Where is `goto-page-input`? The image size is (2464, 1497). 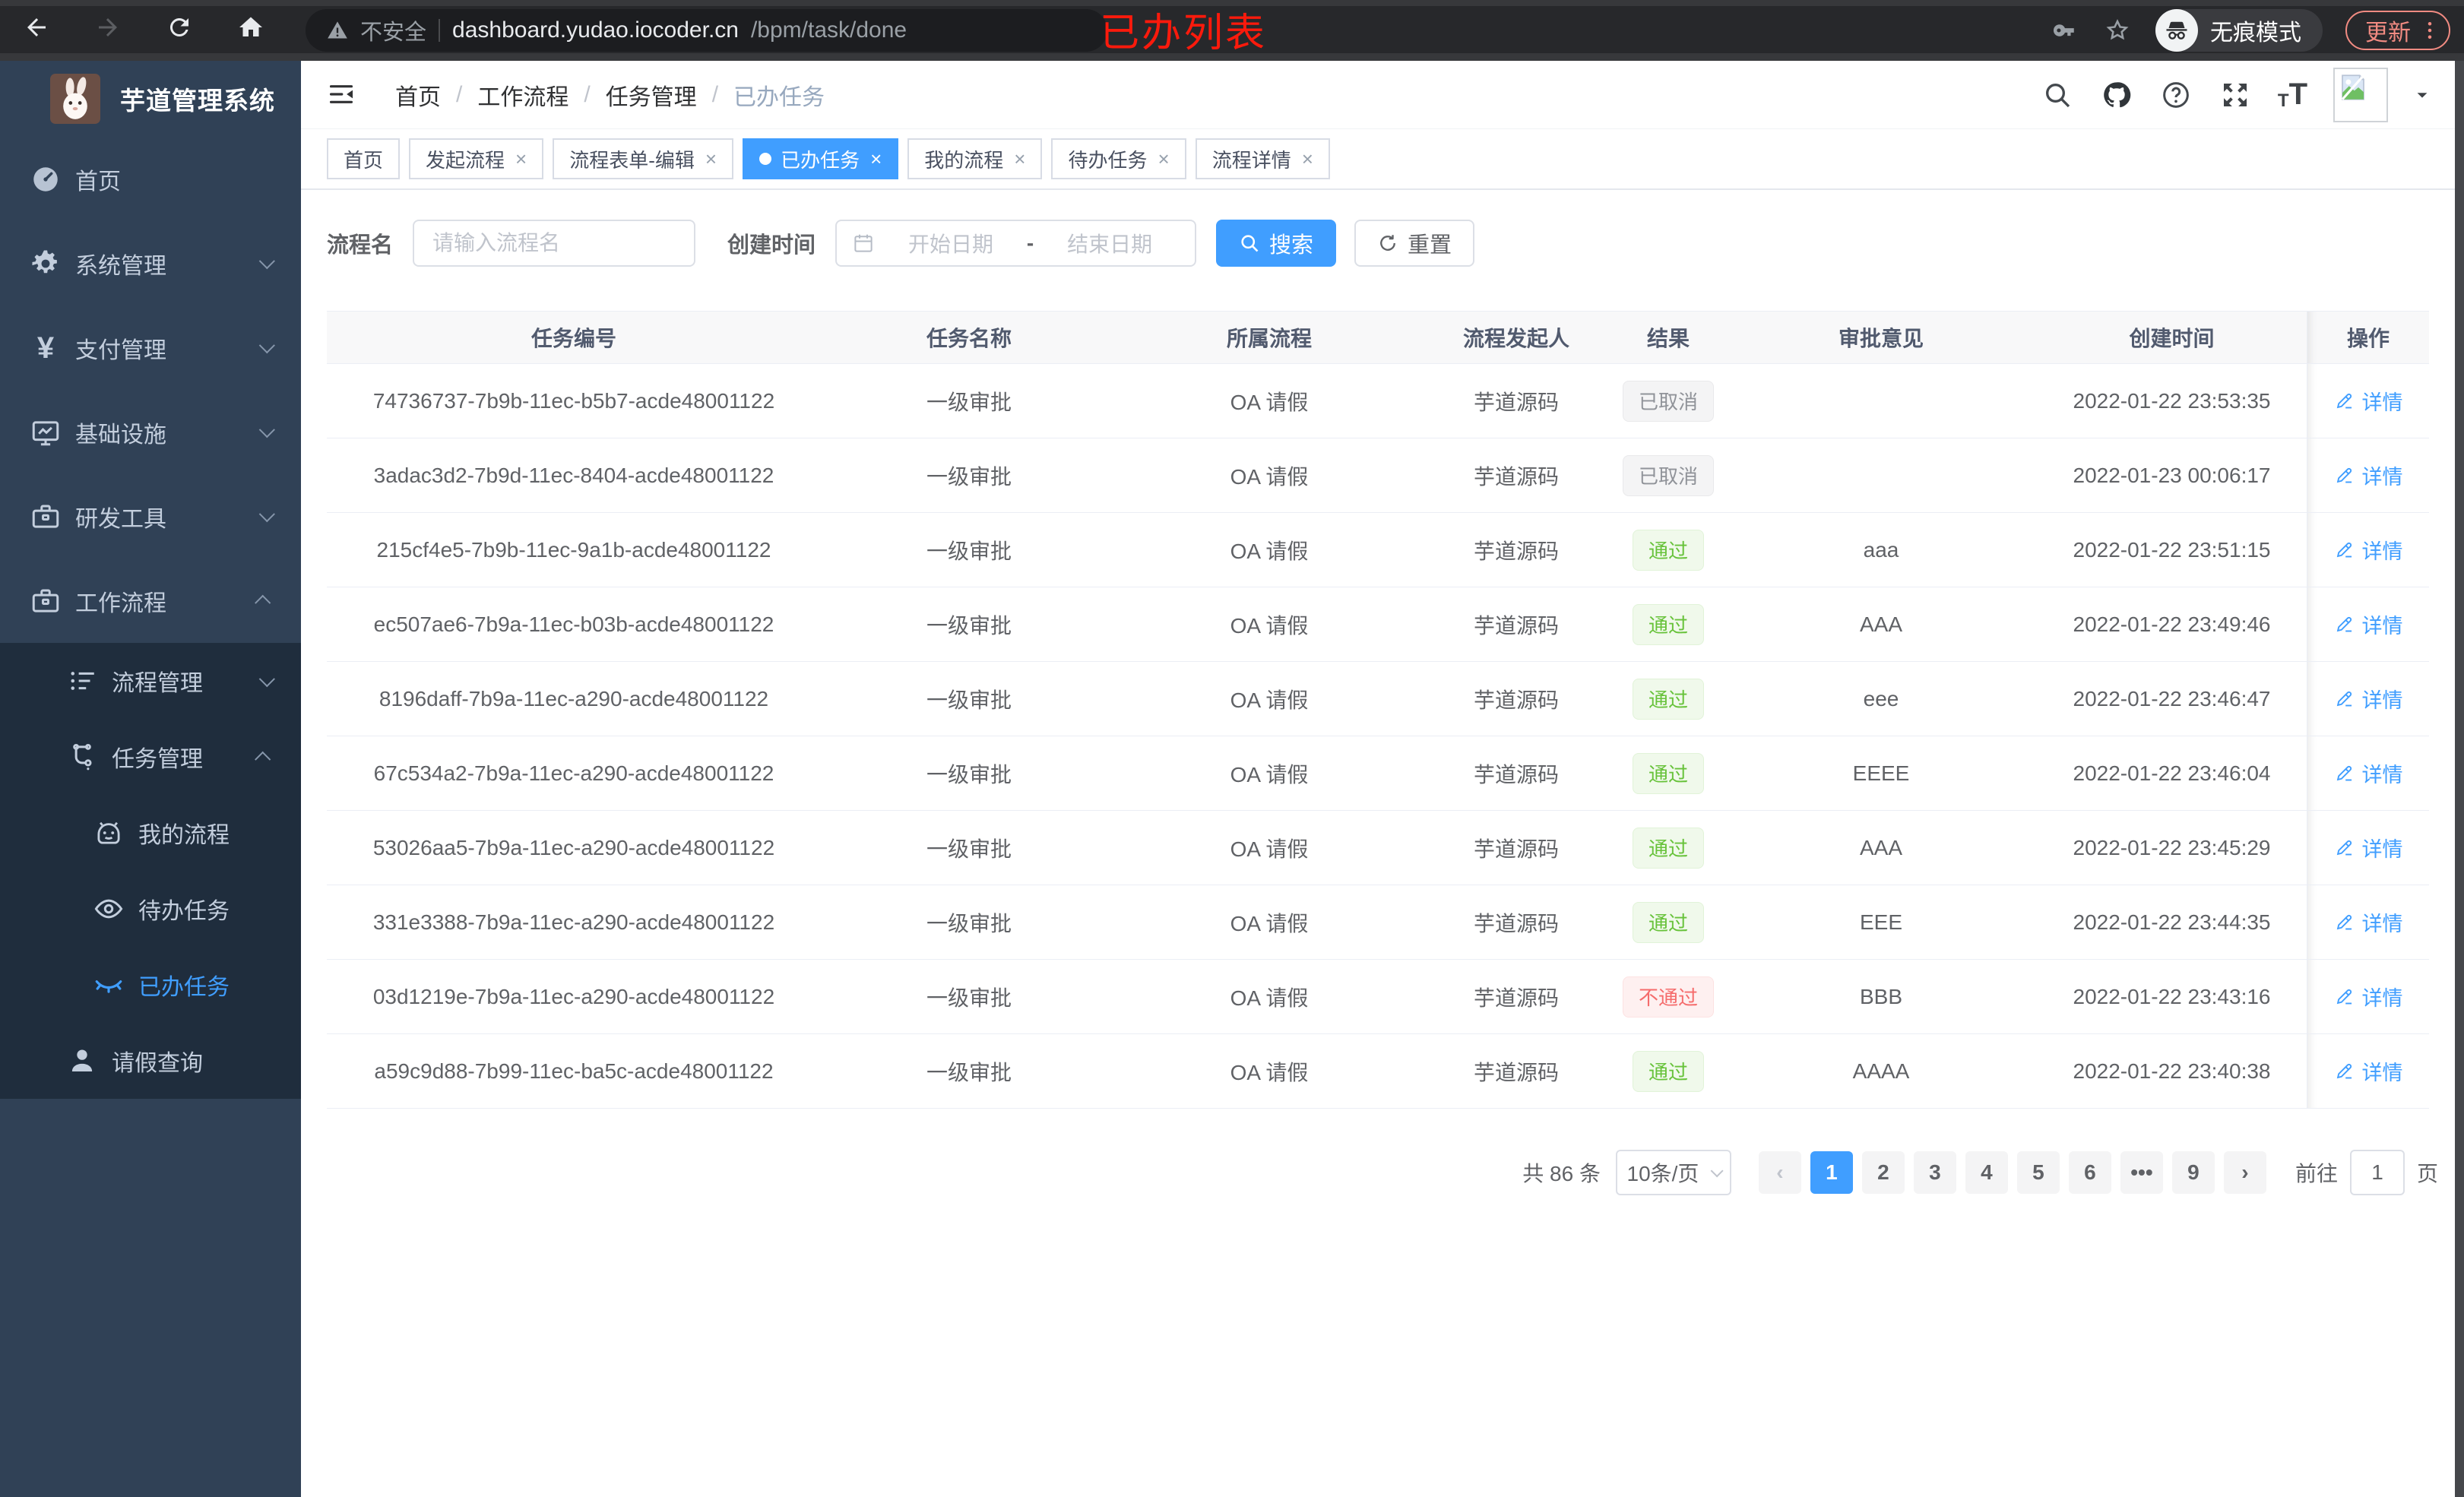
goto-page-input is located at coordinates (2377, 1172).